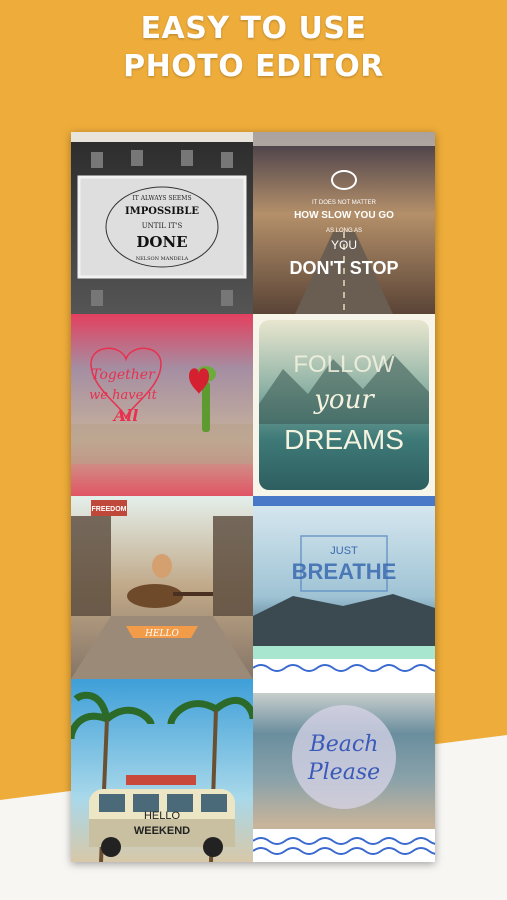  What do you see at coordinates (344, 203) in the screenshot?
I see `tile-2-line-1: IT DOES NOT MATTER` at bounding box center [344, 203].